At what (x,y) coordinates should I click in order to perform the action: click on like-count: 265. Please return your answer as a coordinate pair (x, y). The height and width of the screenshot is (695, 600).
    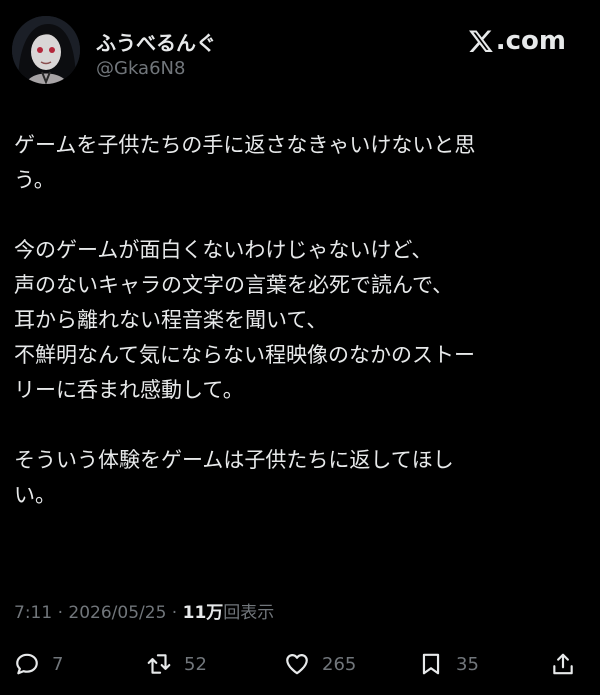
    Looking at the image, I should click on (339, 664).